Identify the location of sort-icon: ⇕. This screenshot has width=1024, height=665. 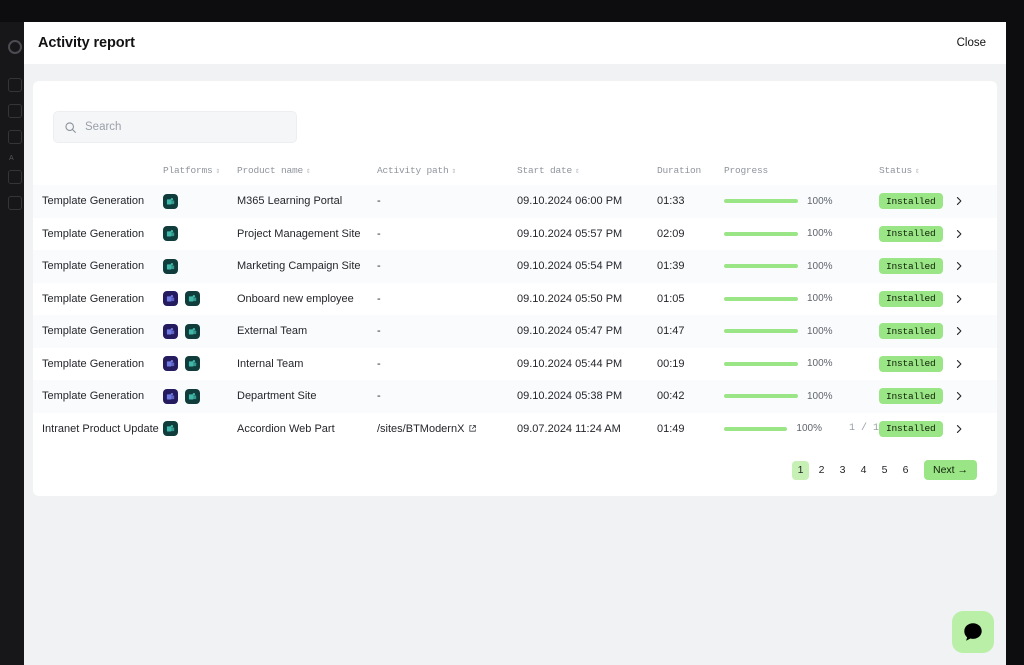
(308, 171).